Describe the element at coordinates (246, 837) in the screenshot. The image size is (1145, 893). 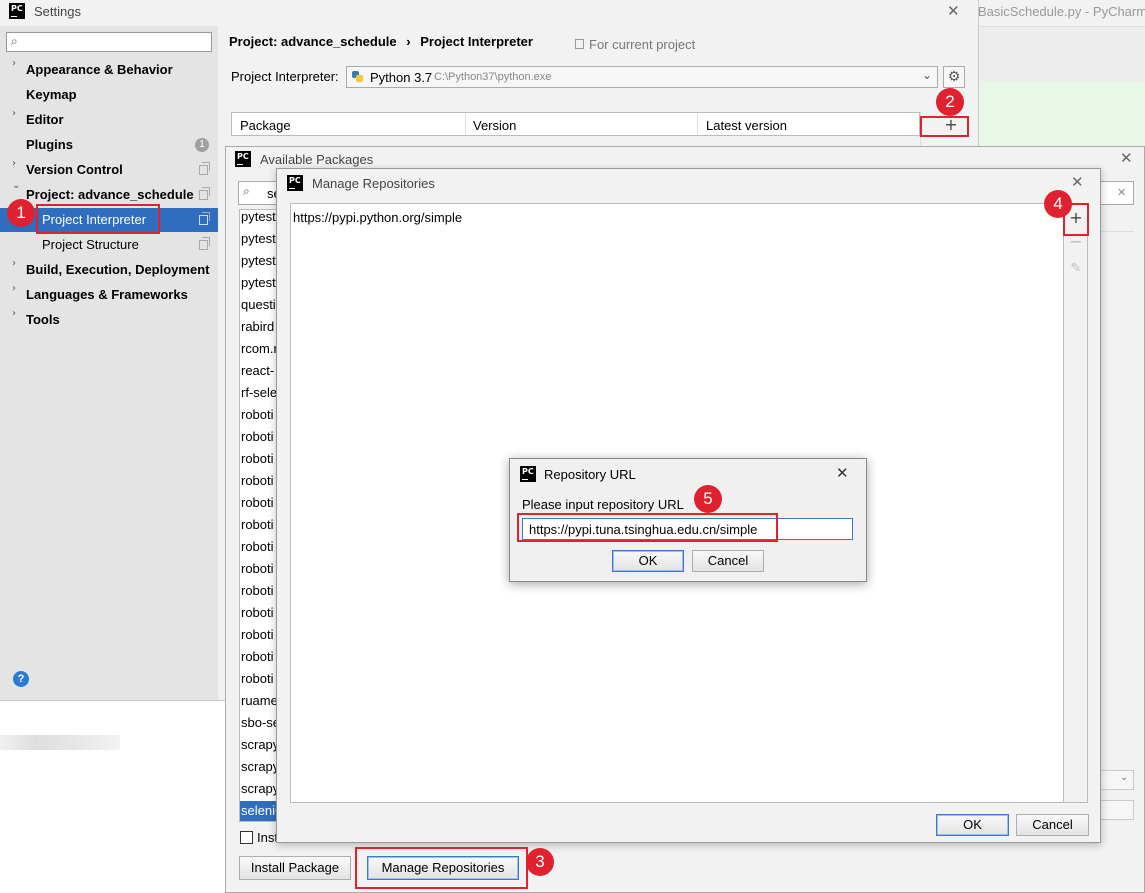
I see `install-to-user-checkbox` at that location.